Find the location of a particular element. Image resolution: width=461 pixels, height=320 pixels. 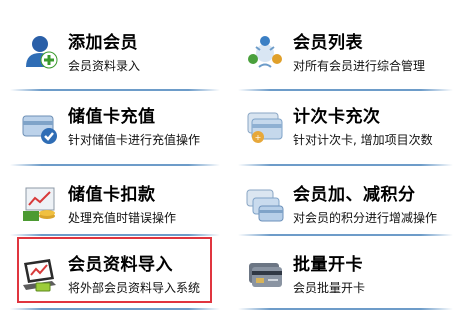

tile-description: 处理充值时错误操作 is located at coordinates (122, 218).